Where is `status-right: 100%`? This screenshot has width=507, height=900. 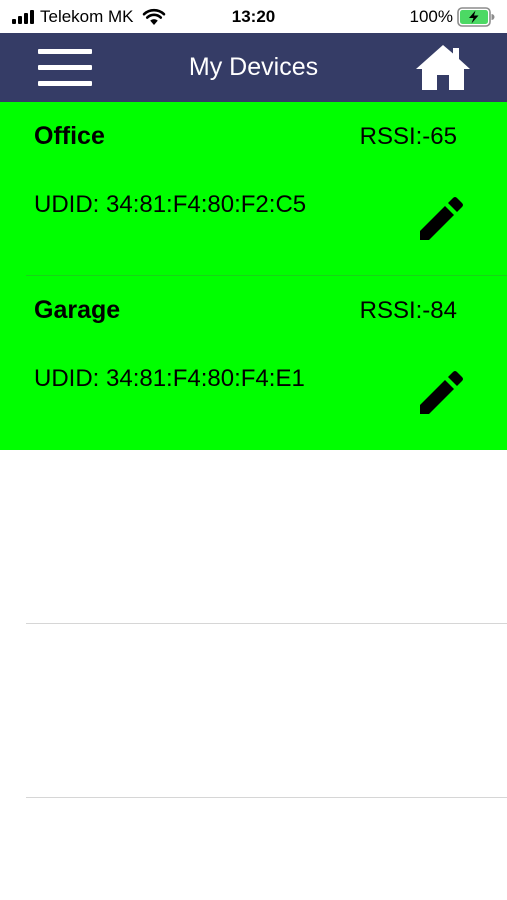 status-right: 100% is located at coordinates (452, 17).